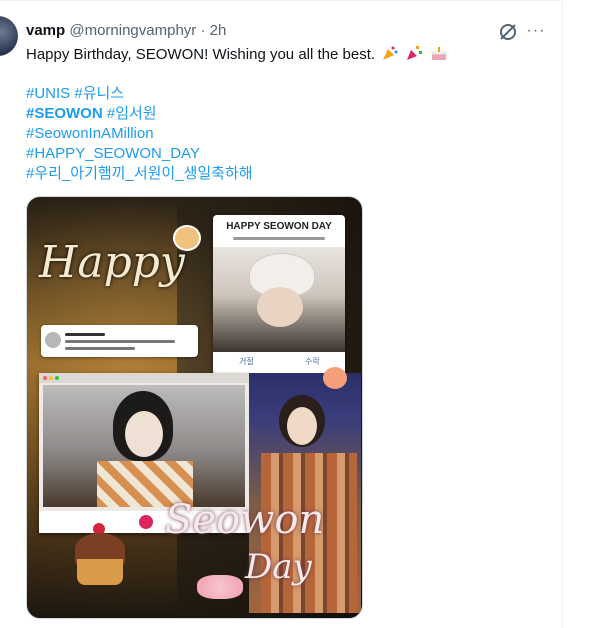 Image resolution: width=589 pixels, height=628 pixels. Describe the element at coordinates (48, 93) in the screenshot. I see `hashtag-unis: #UNIS` at that location.